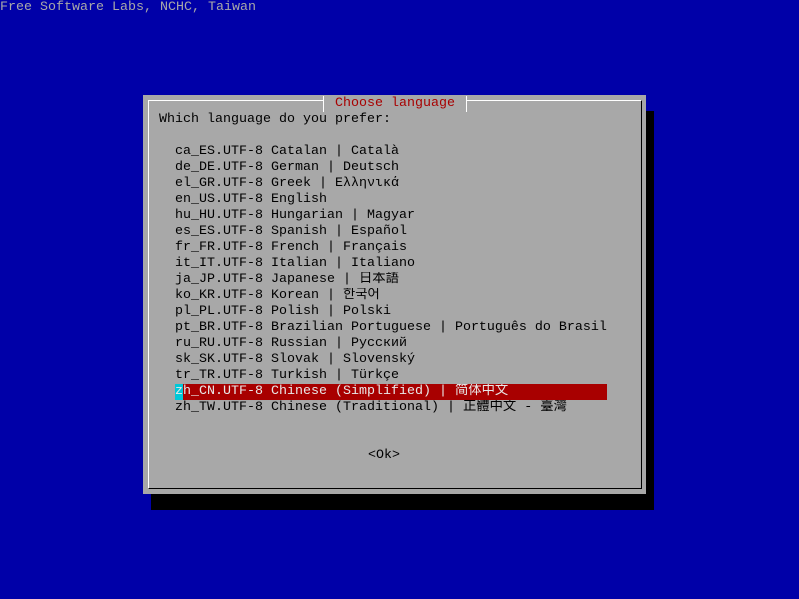 This screenshot has height=599, width=799. What do you see at coordinates (219, 199) in the screenshot?
I see `menu-item-tag: en_US.UTF-8` at bounding box center [219, 199].